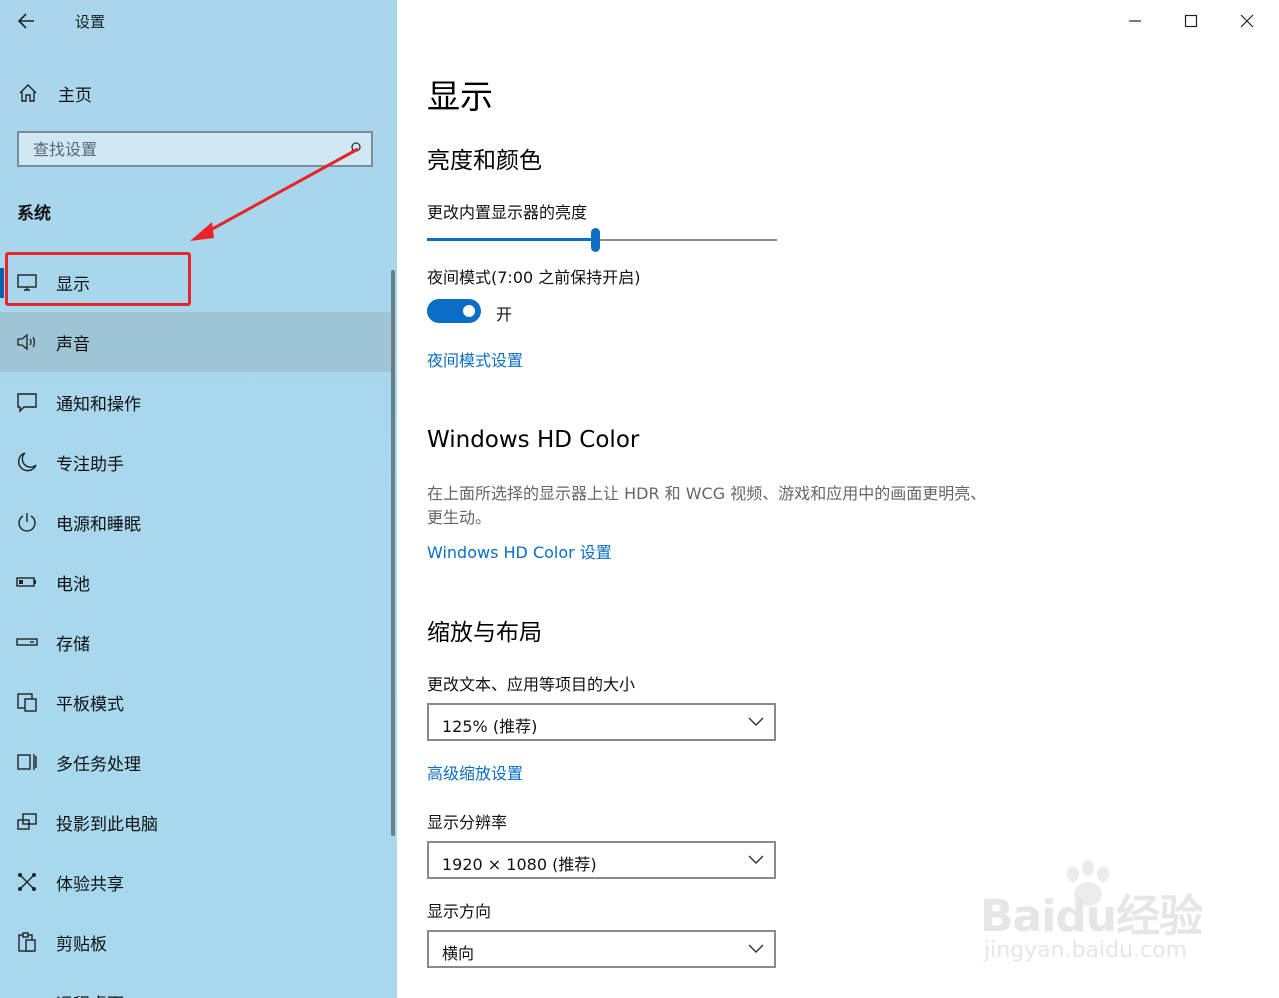 The image size is (1279, 998). Describe the element at coordinates (519, 864) in the screenshot. I see `resolution-value: 1920 × 1080 (推荐)` at that location.